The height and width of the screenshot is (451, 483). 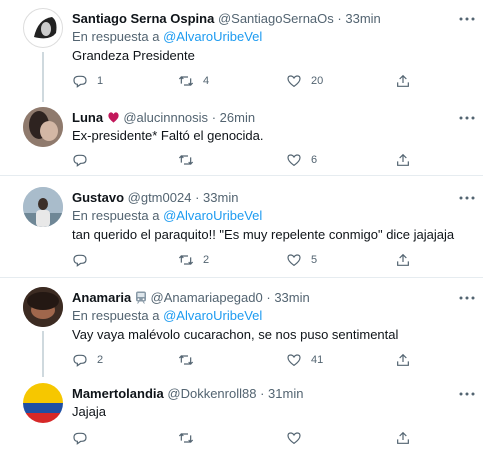 What do you see at coordinates (168, 135) in the screenshot?
I see `tweet-text: Ex-presidente* Faltó el genocida.` at bounding box center [168, 135].